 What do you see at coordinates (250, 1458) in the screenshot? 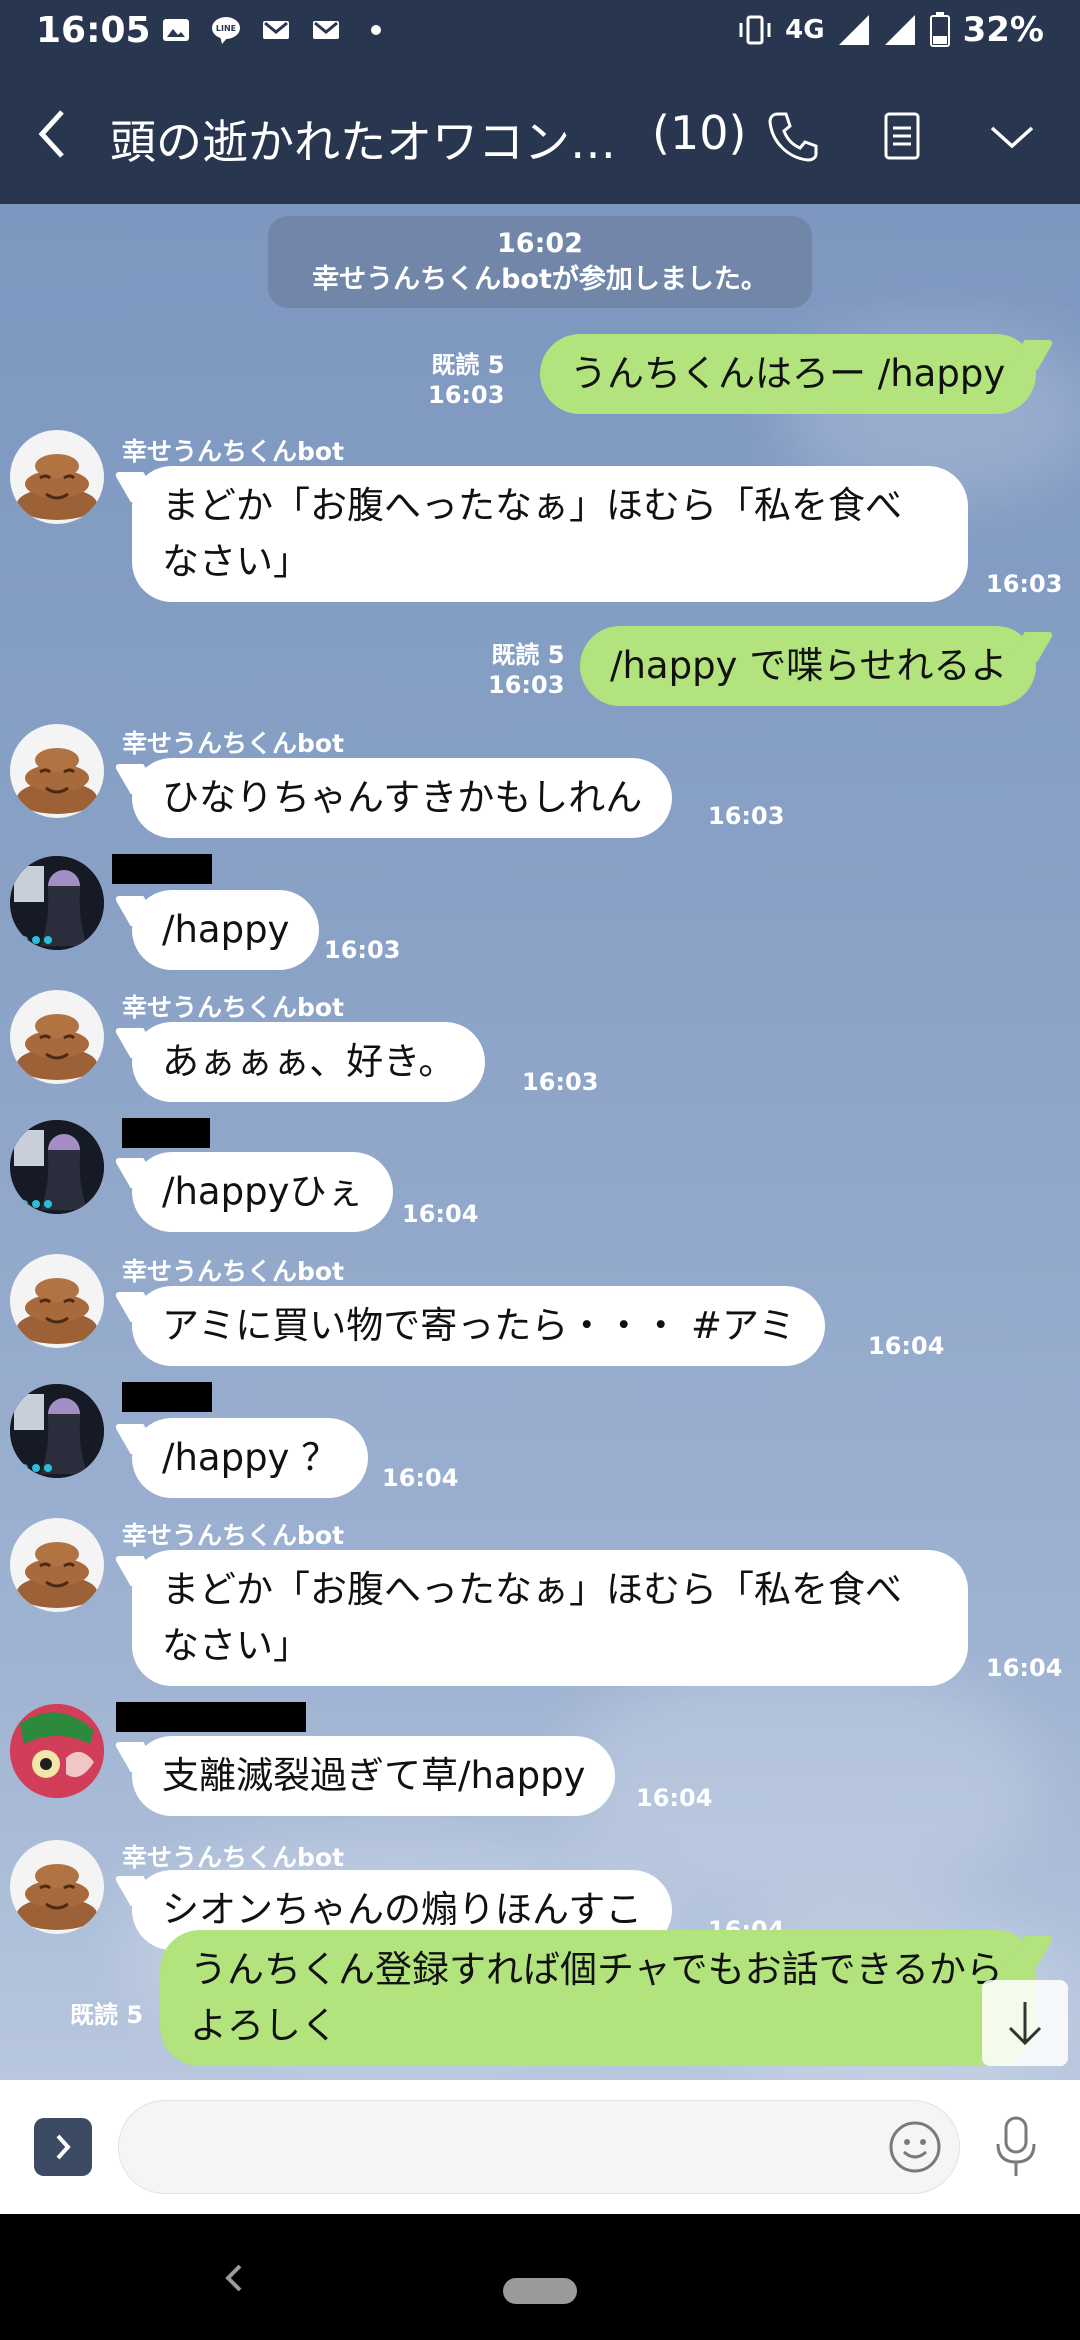
I see `incoming-message-bubble: /happy ？` at bounding box center [250, 1458].